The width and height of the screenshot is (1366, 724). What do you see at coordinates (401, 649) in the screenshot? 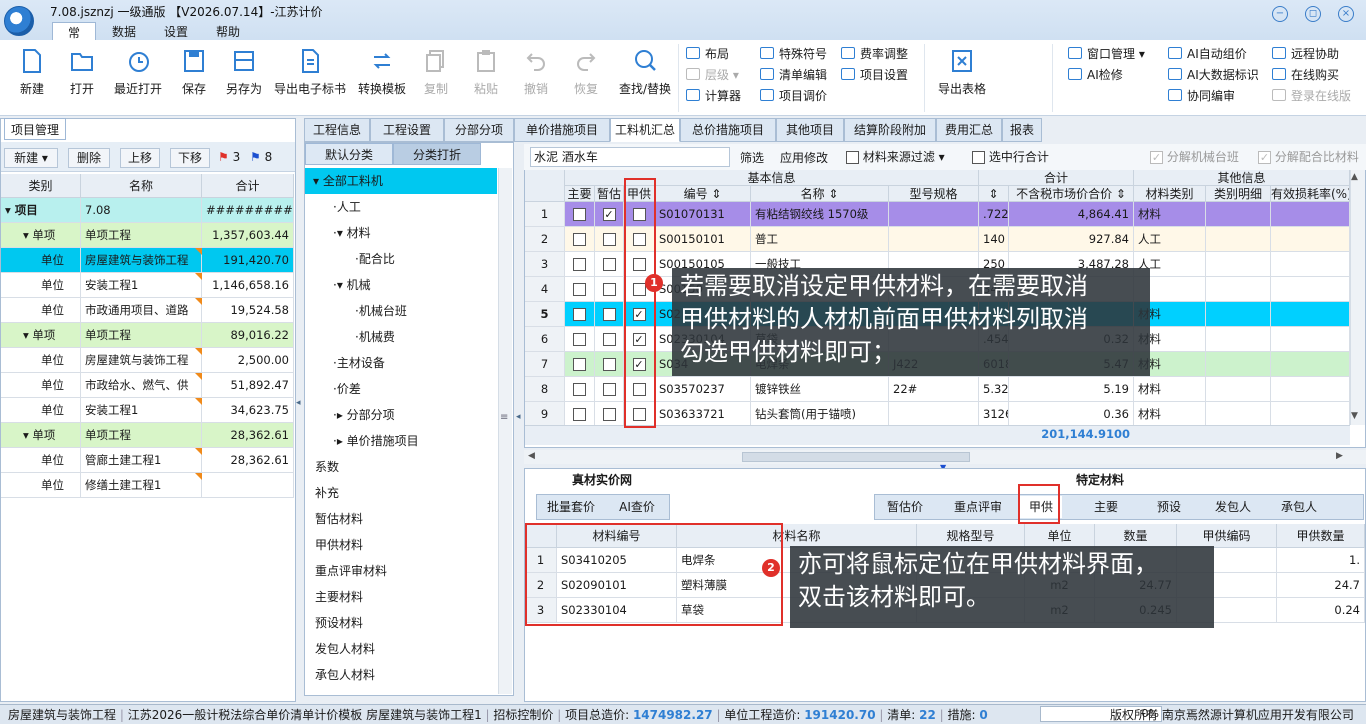
I see `category-item: 发包人材料` at bounding box center [401, 649].